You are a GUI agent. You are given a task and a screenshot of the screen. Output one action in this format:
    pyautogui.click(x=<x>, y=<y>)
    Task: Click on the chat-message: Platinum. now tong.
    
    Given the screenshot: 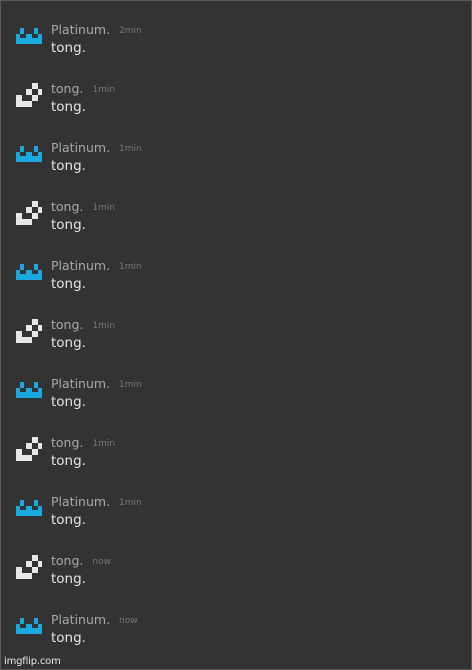 What is the action you would take?
    pyautogui.click(x=236, y=640)
    